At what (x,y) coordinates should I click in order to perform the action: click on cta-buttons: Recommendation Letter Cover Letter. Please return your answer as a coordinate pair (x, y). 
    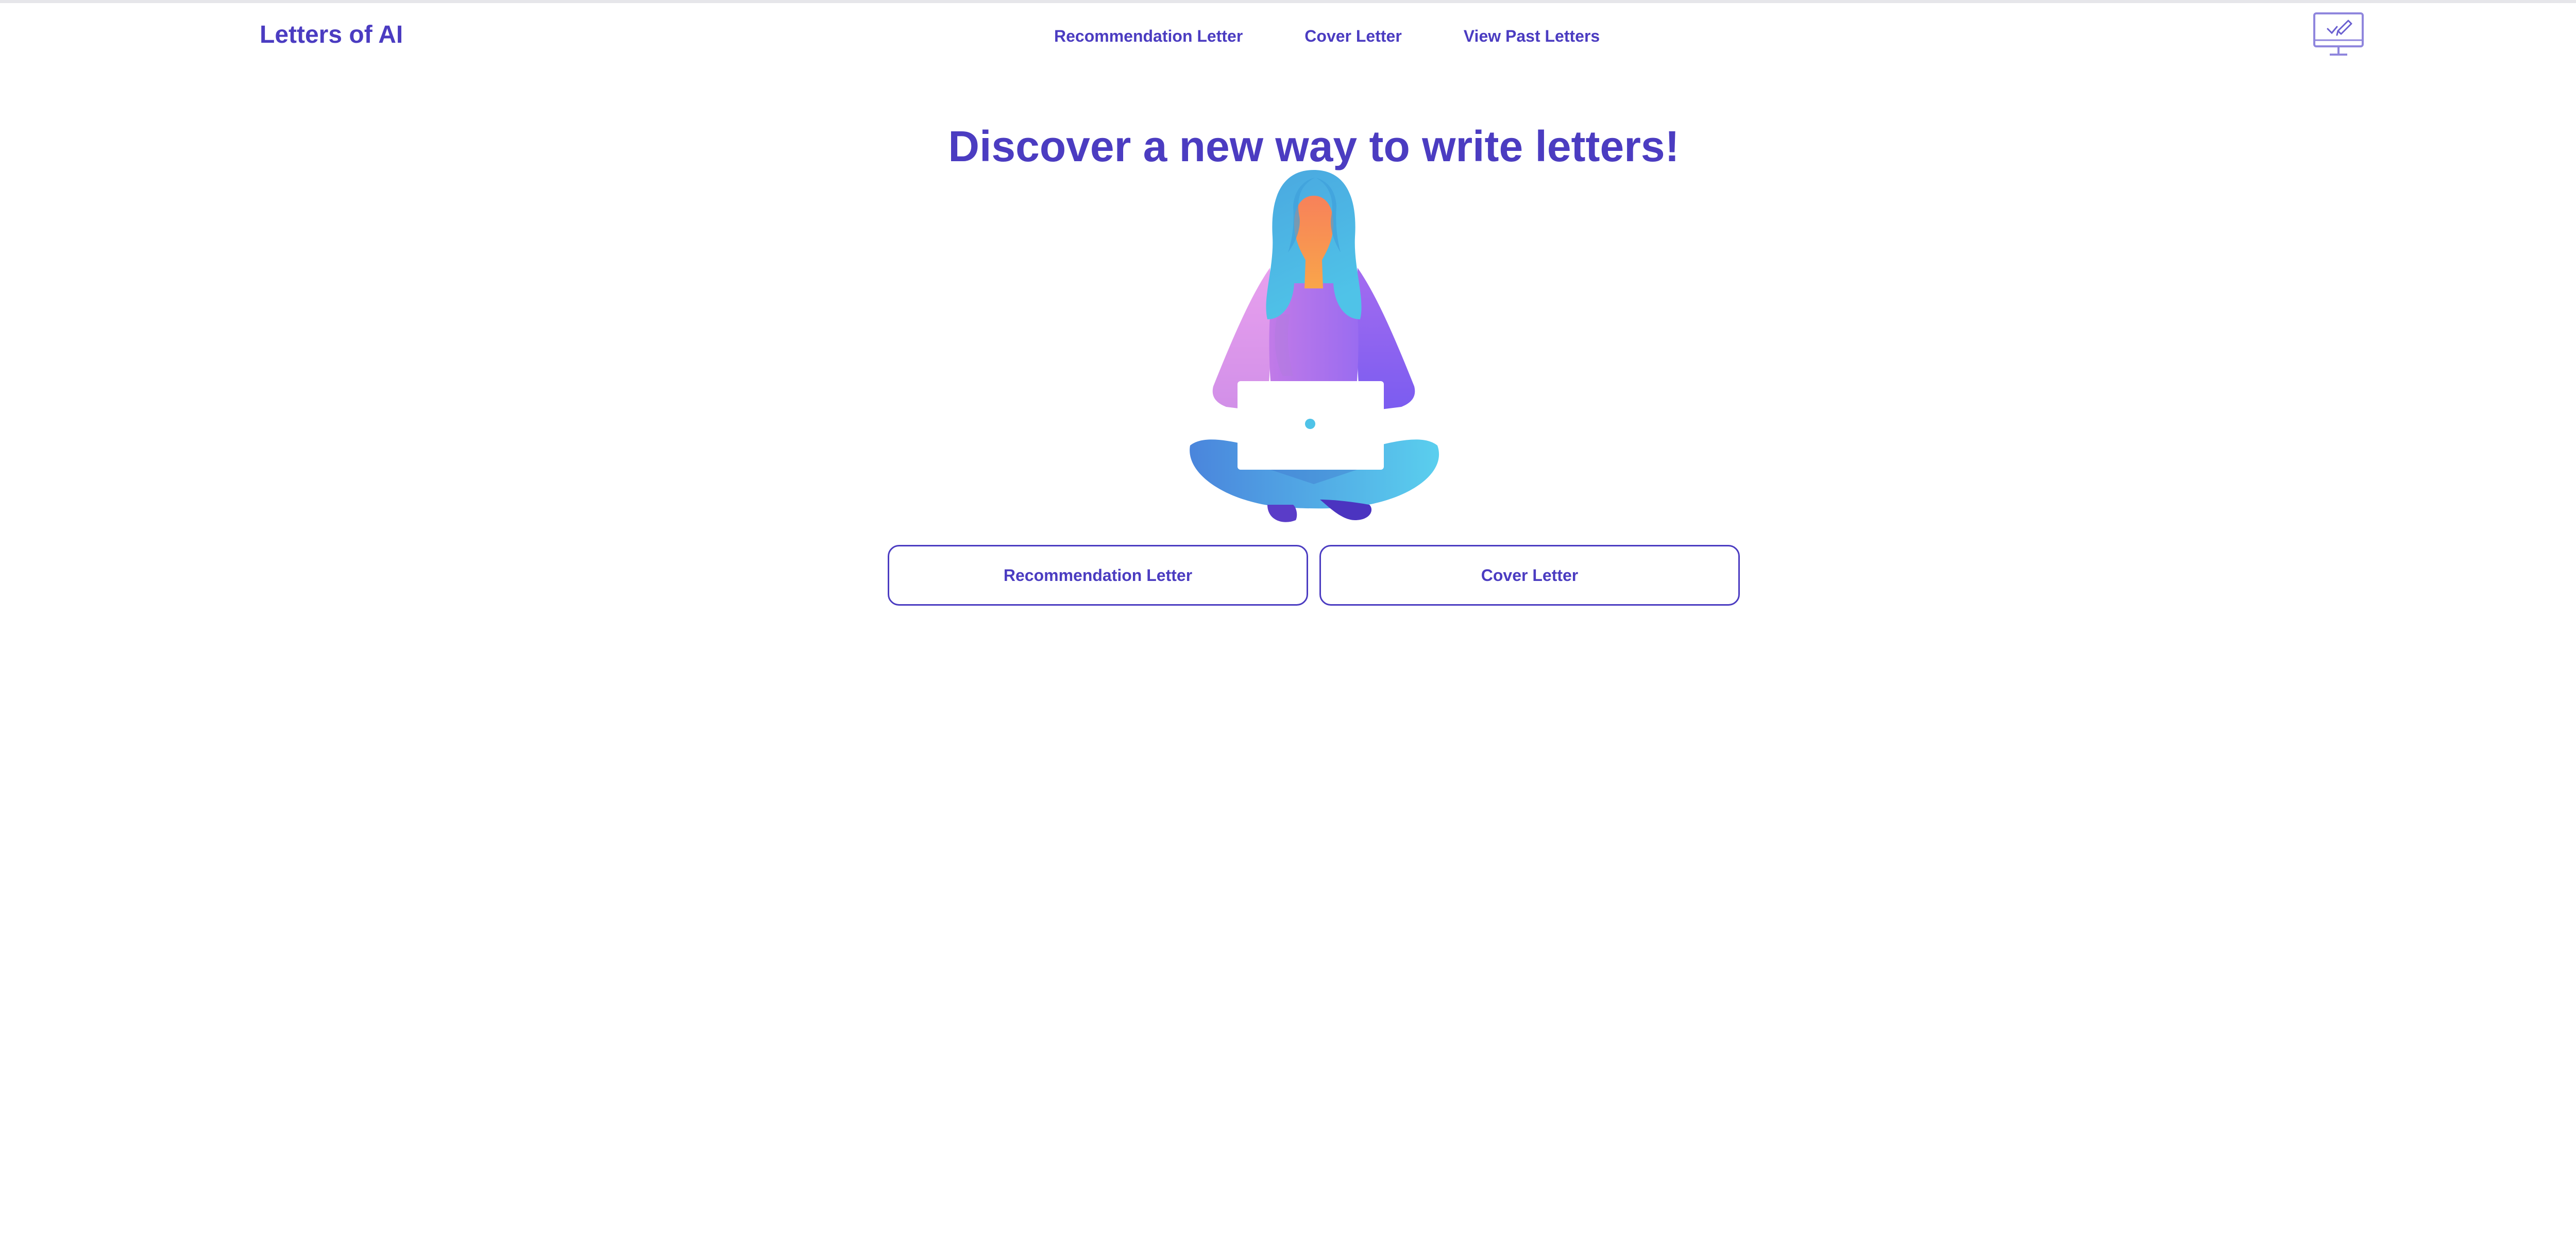
    Looking at the image, I should click on (1314, 576).